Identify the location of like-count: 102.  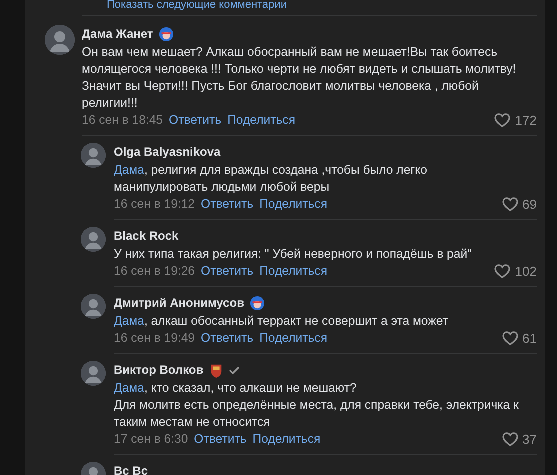
(526, 271).